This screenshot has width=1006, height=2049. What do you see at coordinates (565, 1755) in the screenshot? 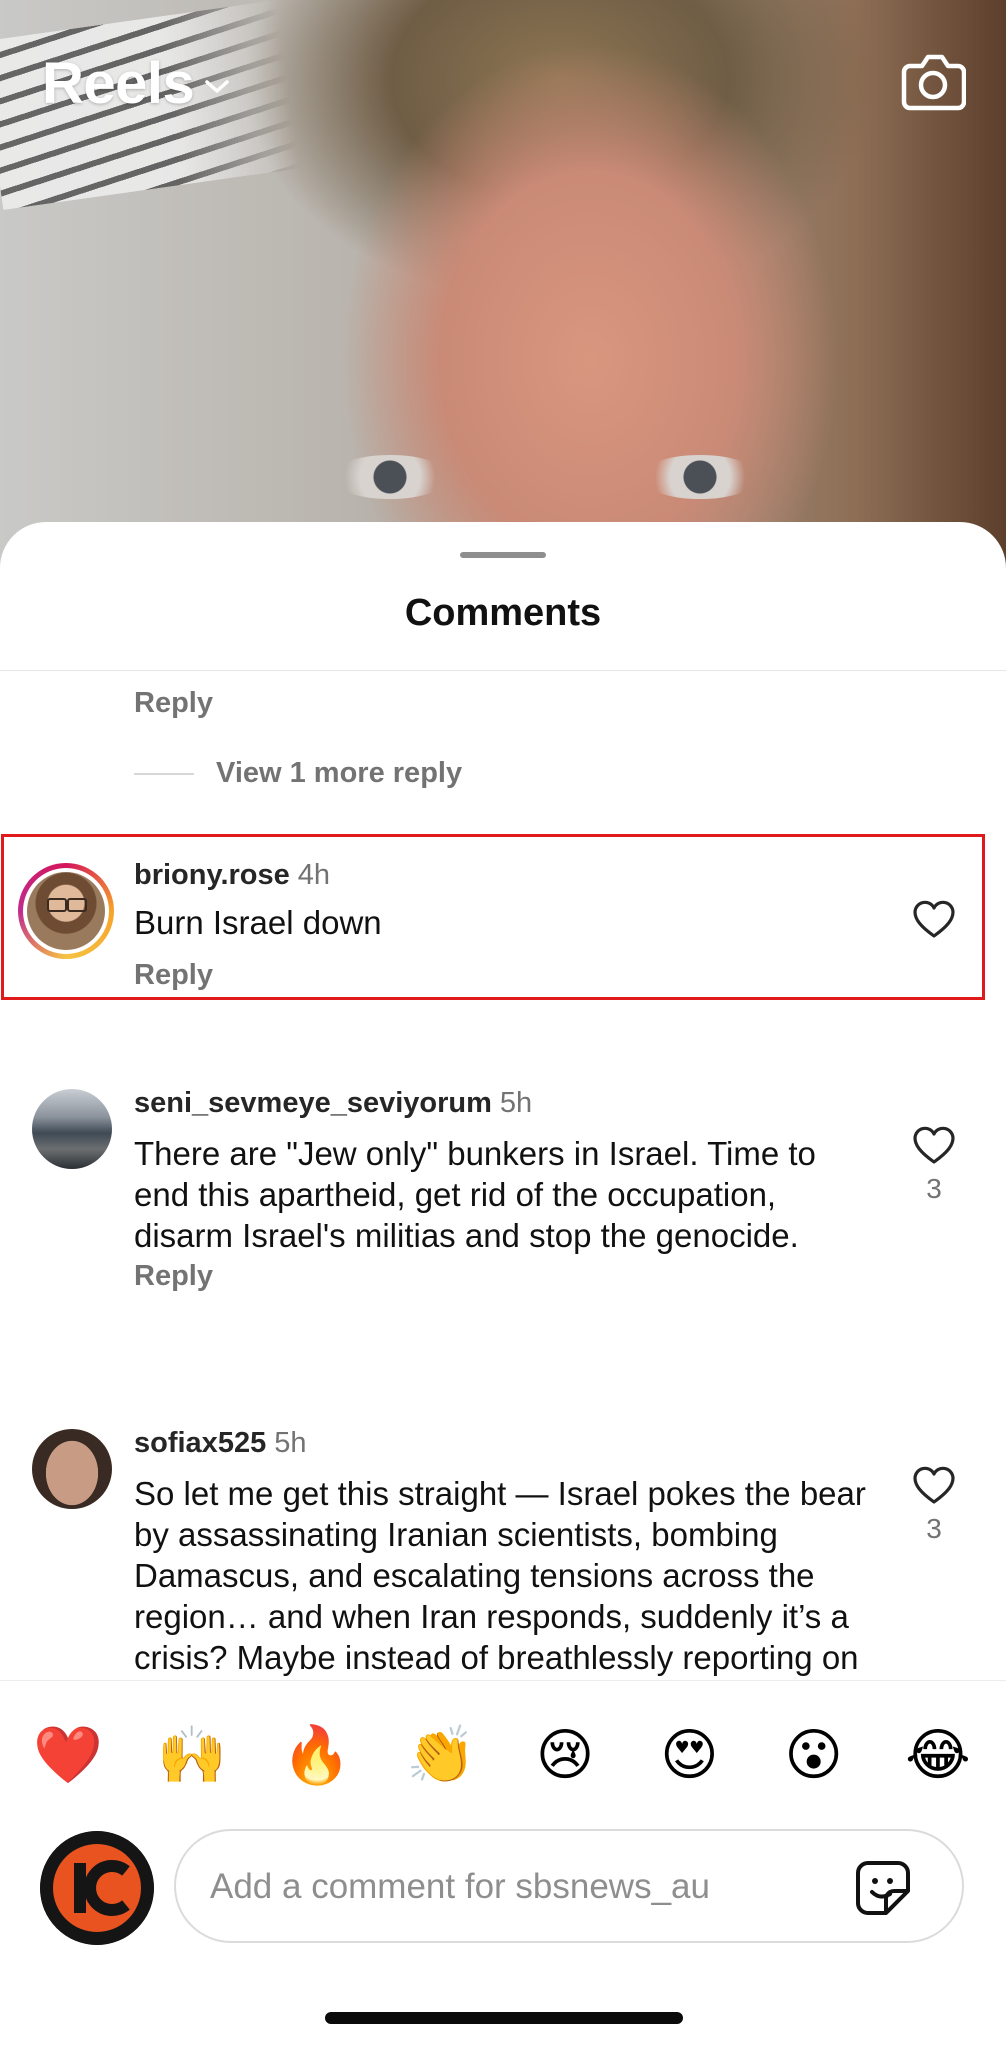
I see `reaction-cry: 😢` at bounding box center [565, 1755].